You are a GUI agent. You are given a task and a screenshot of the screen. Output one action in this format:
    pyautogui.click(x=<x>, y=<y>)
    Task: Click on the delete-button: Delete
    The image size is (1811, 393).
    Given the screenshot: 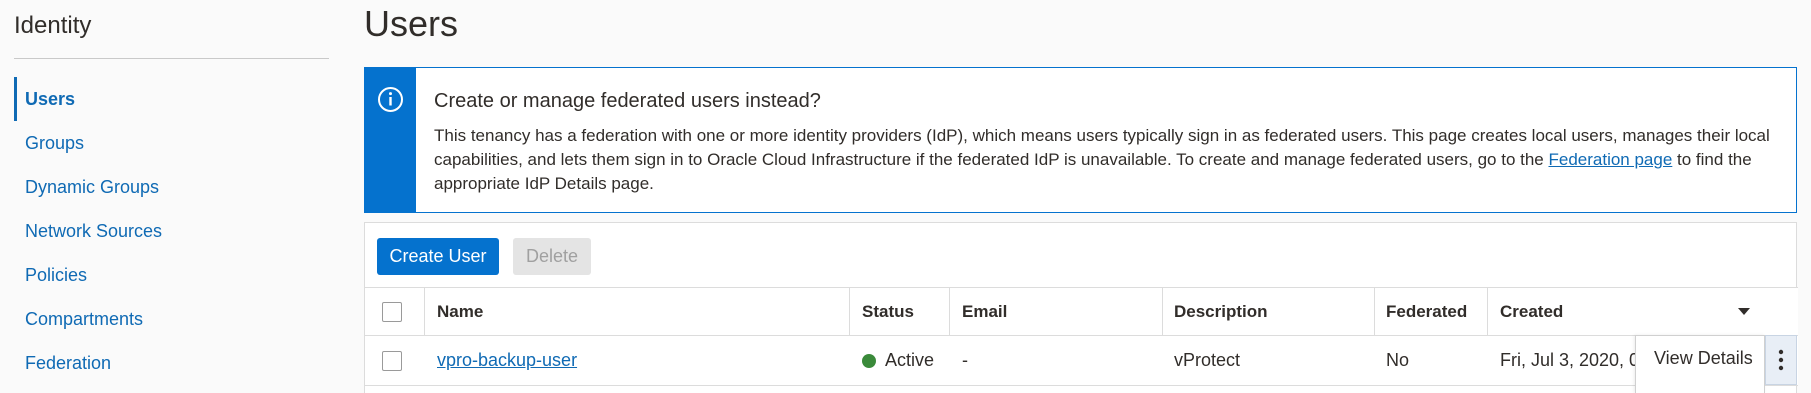 What is the action you would take?
    pyautogui.click(x=552, y=256)
    